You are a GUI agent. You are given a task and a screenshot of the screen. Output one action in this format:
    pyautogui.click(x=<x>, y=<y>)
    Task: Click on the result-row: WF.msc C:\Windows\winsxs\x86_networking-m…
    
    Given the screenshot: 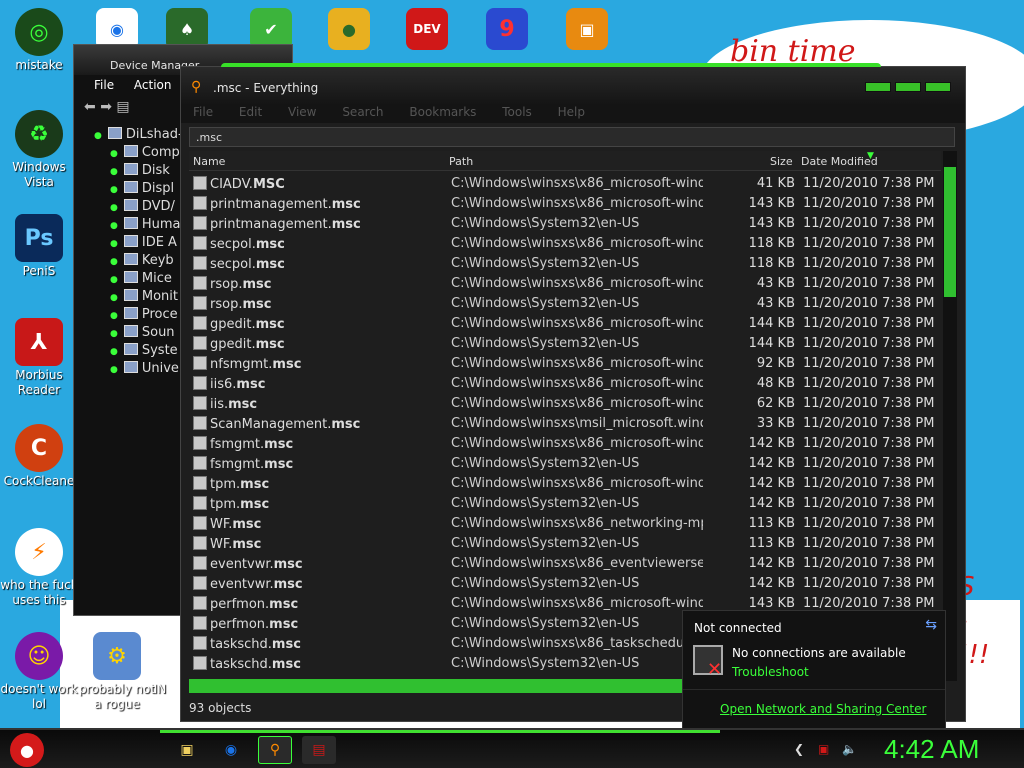 What is the action you would take?
    pyautogui.click(x=565, y=523)
    